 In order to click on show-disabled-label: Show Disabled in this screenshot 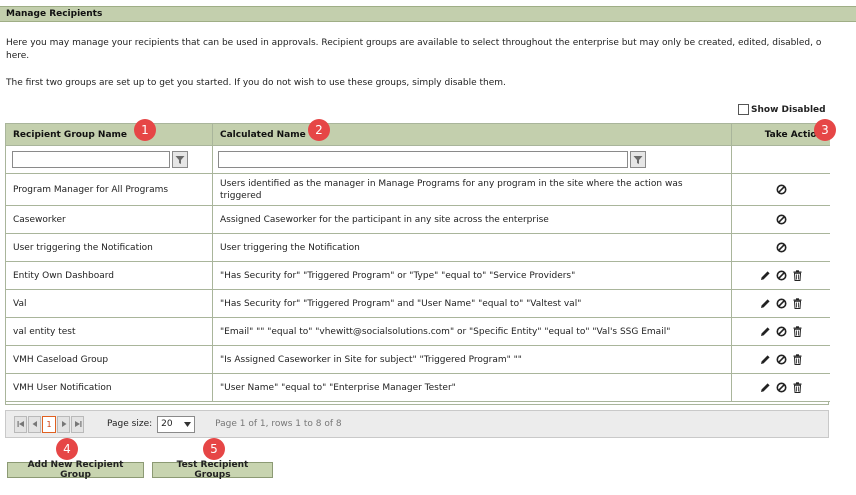, I will do `click(788, 109)`.